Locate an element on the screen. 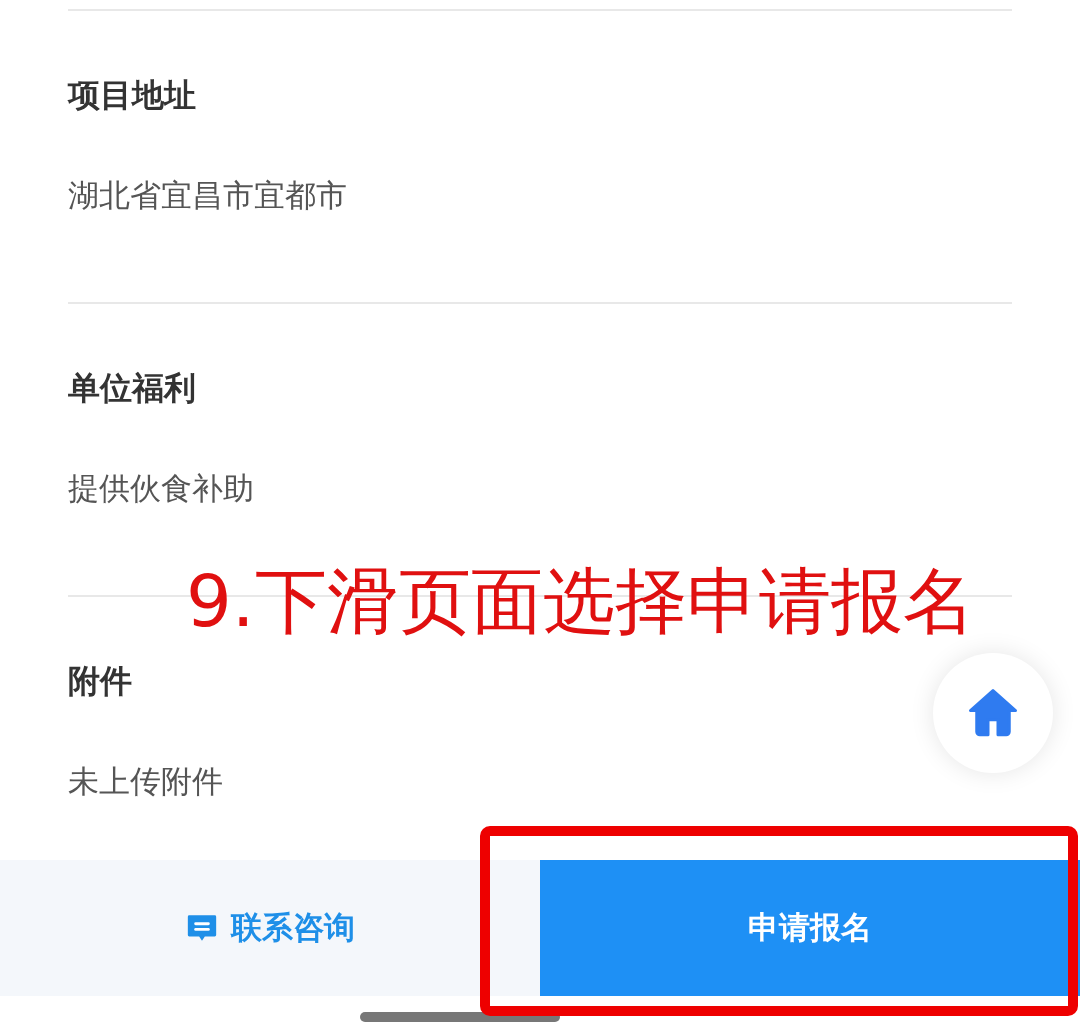 The height and width of the screenshot is (1036, 1080). apply-button: 申请报名 is located at coordinates (810, 928).